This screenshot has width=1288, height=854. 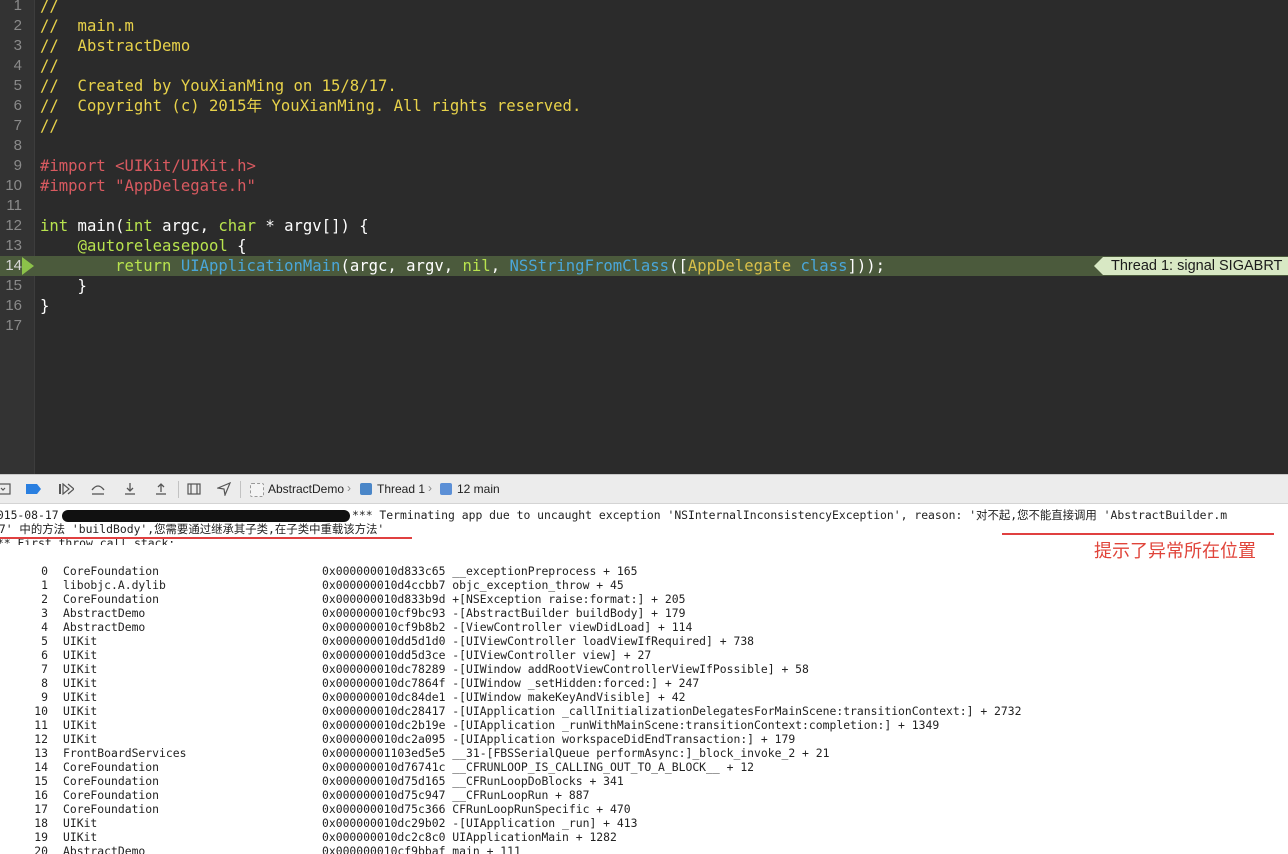 I want to click on step-over-icon, so click(x=98, y=489).